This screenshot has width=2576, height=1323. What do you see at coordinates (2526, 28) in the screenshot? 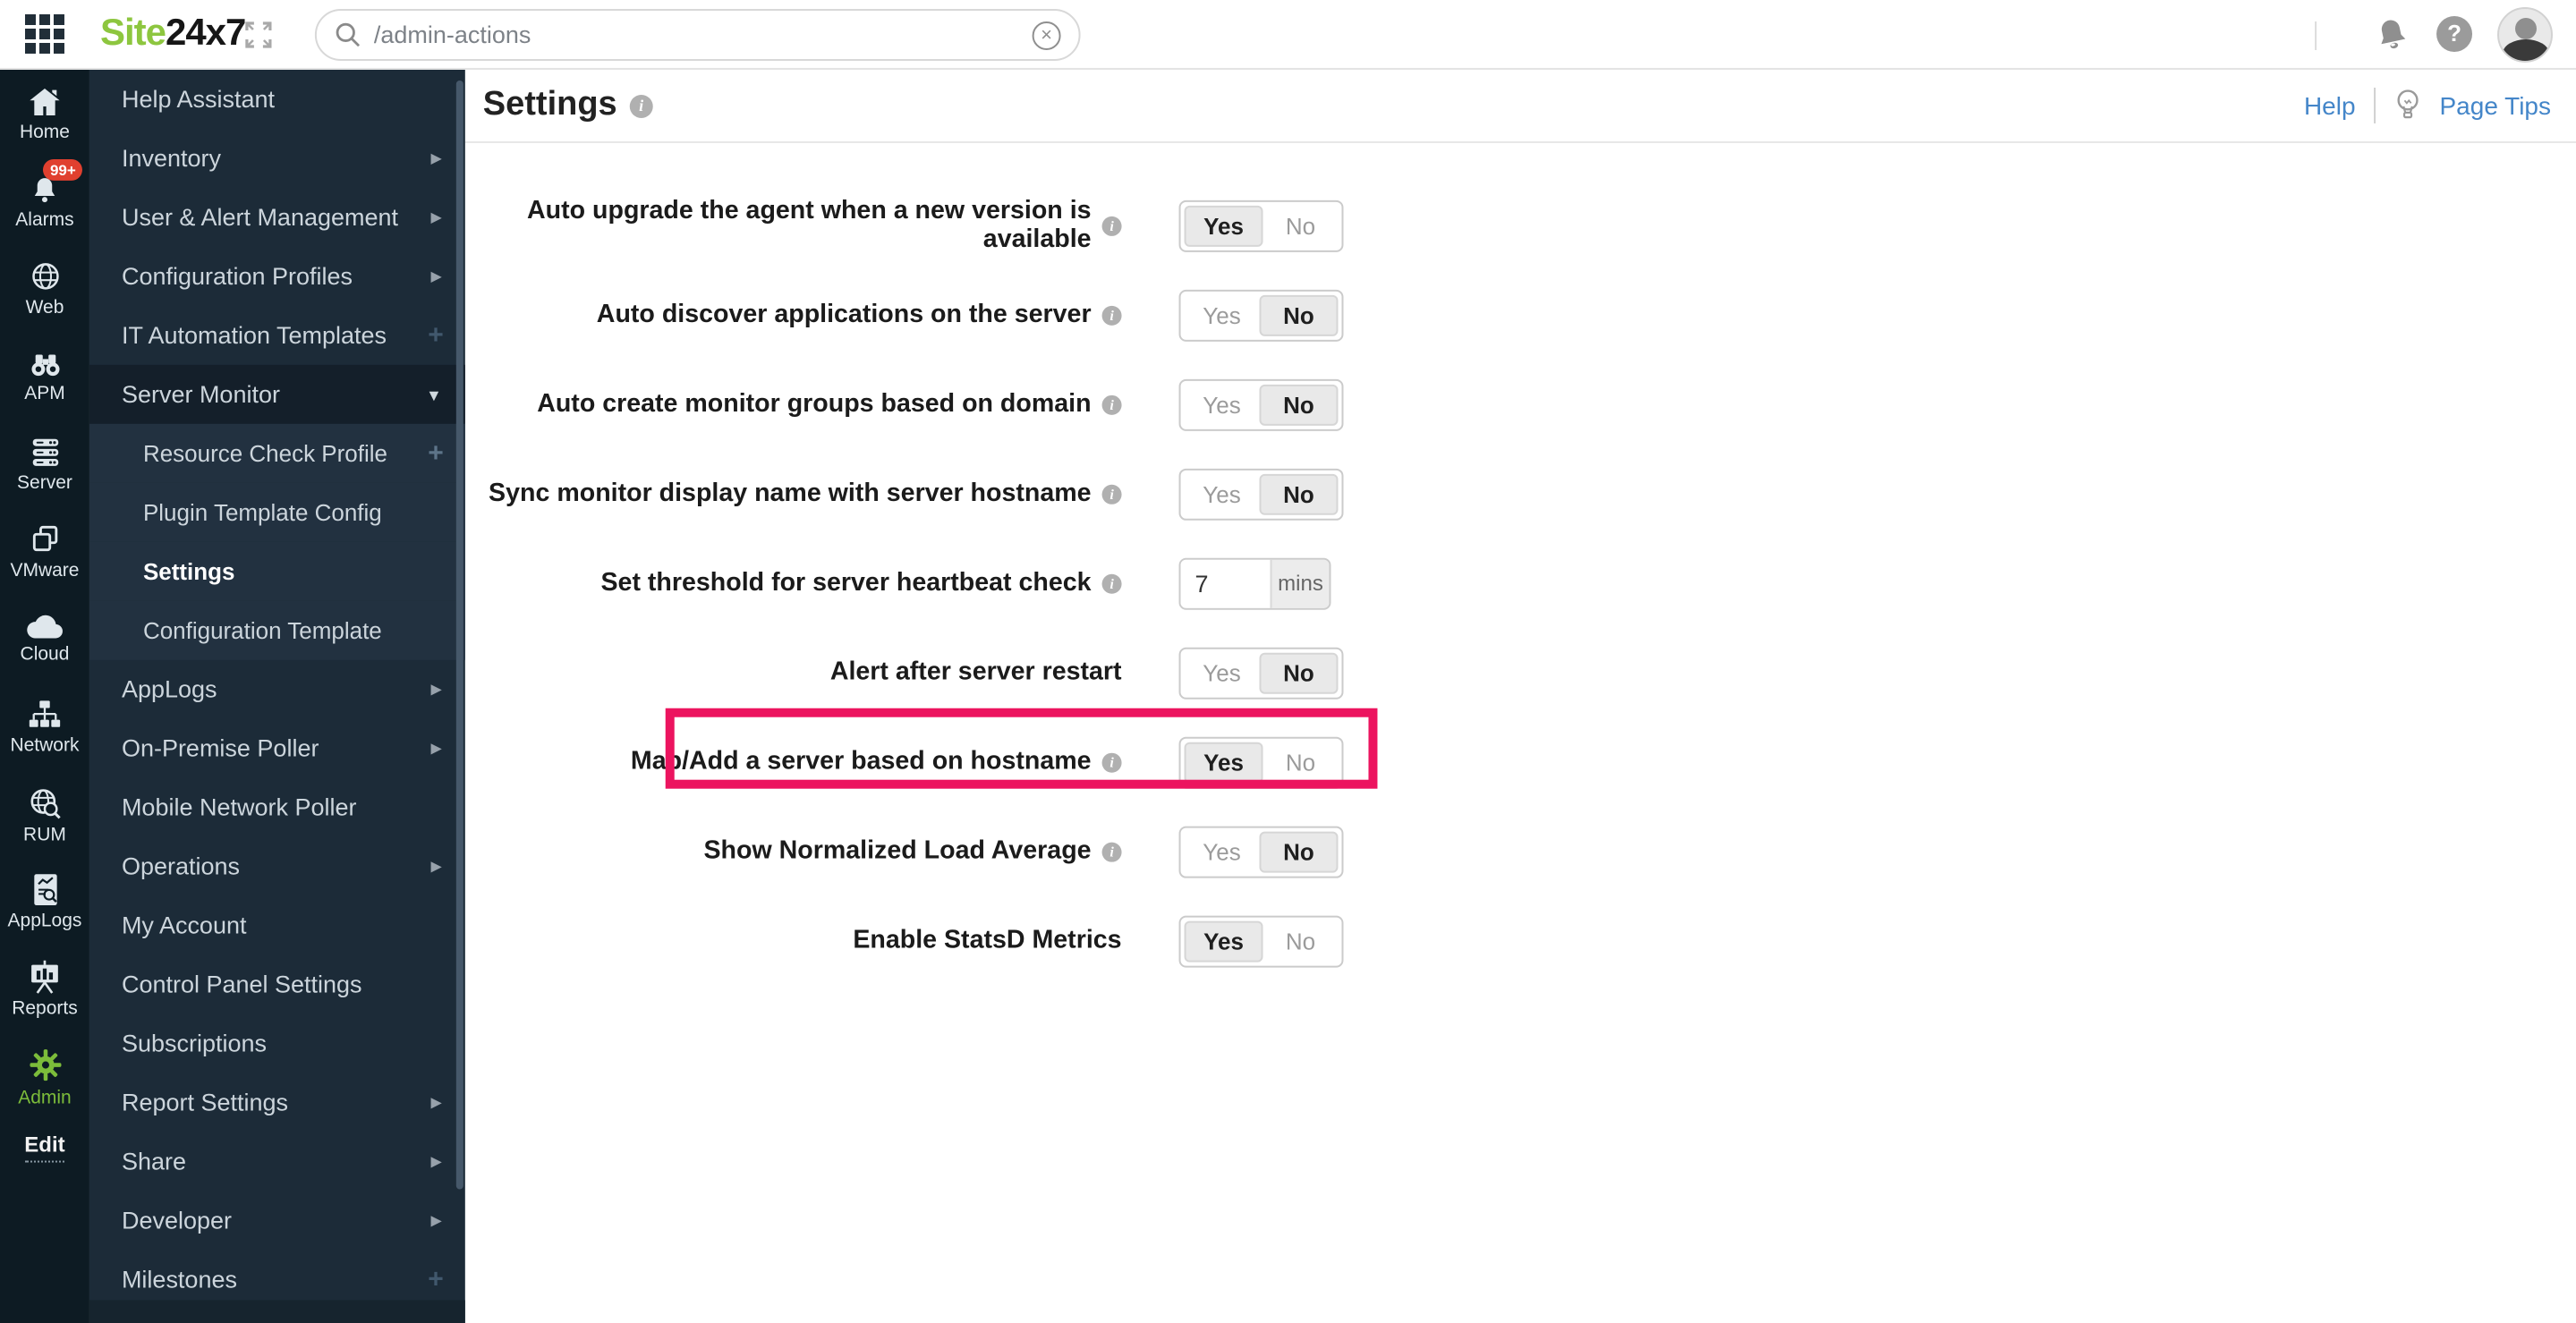
I see `avatar-head` at bounding box center [2526, 28].